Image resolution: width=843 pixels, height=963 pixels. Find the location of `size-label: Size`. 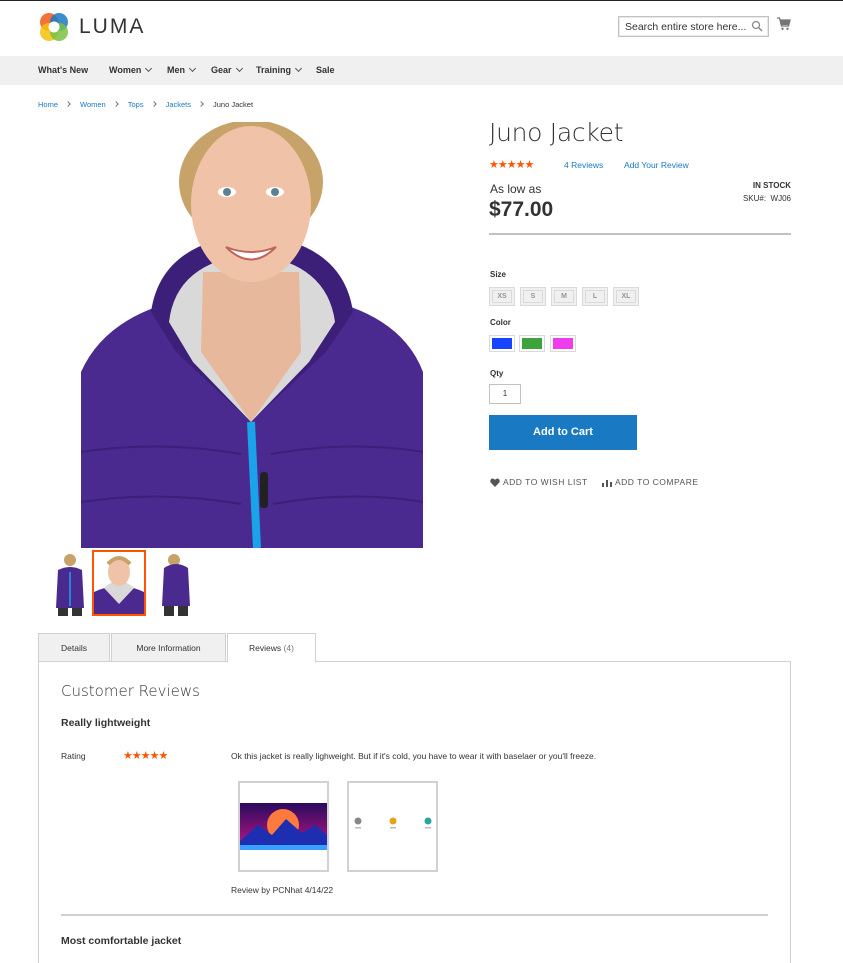

size-label: Size is located at coordinates (498, 274).